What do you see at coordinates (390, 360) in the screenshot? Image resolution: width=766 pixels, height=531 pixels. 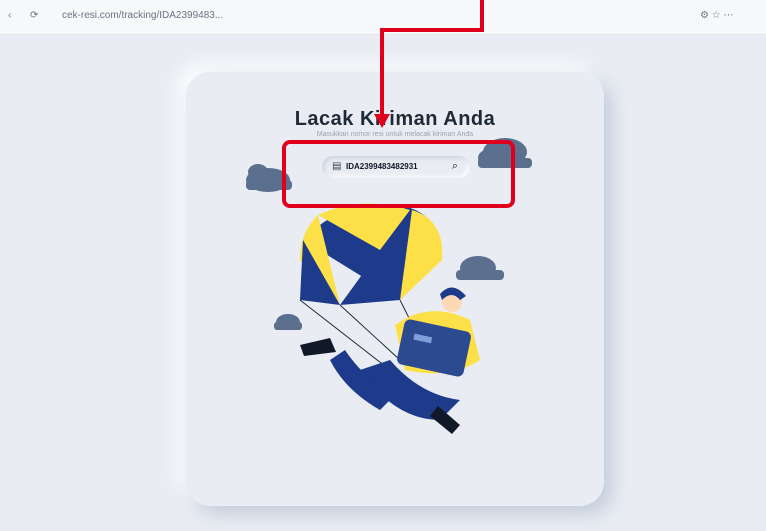 I see `courier-figure` at bounding box center [390, 360].